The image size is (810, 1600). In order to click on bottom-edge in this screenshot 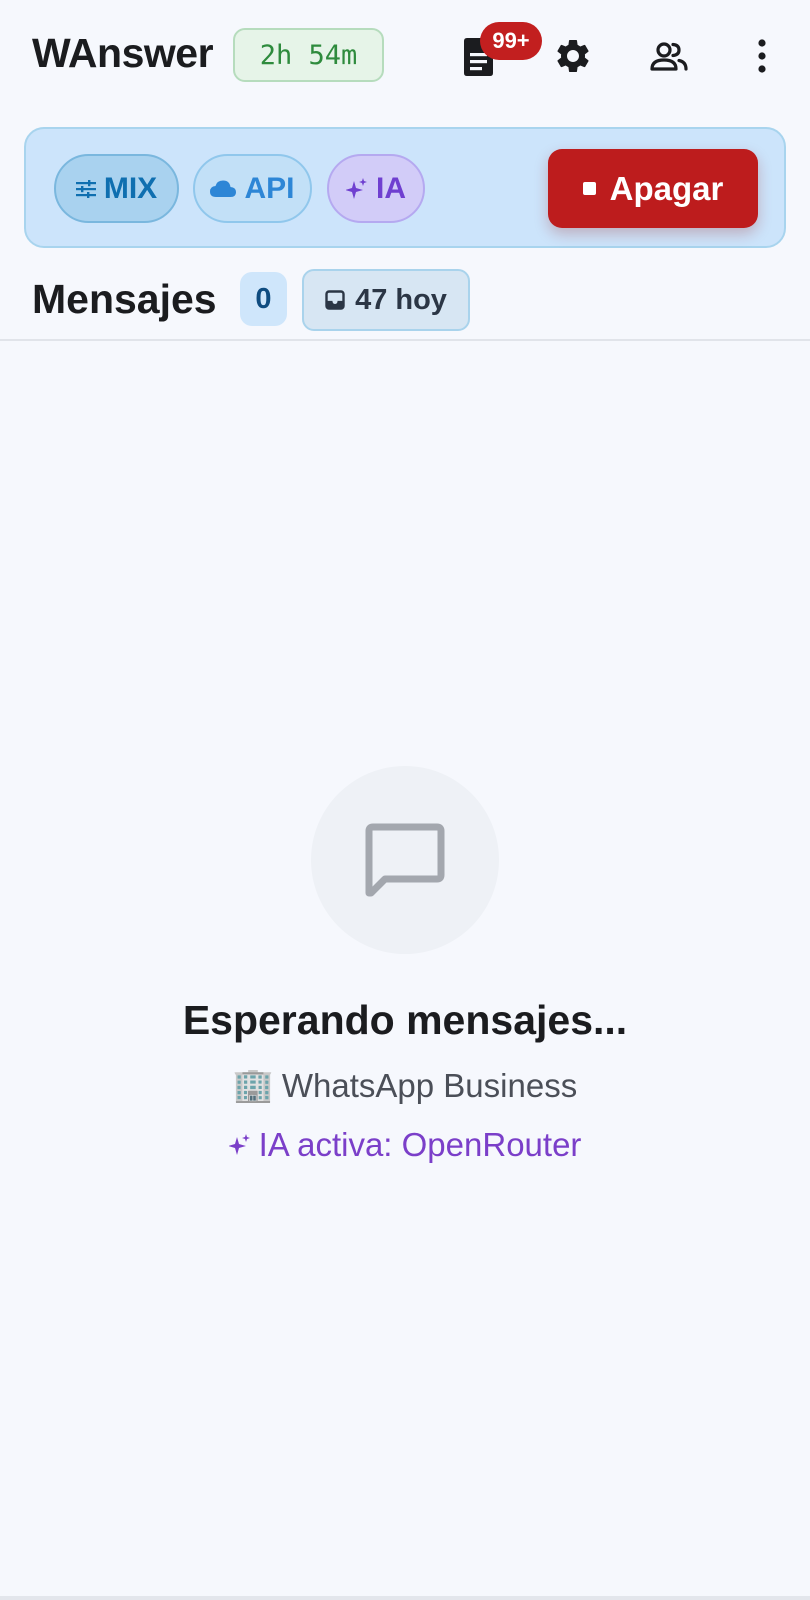, I will do `click(405, 1598)`.